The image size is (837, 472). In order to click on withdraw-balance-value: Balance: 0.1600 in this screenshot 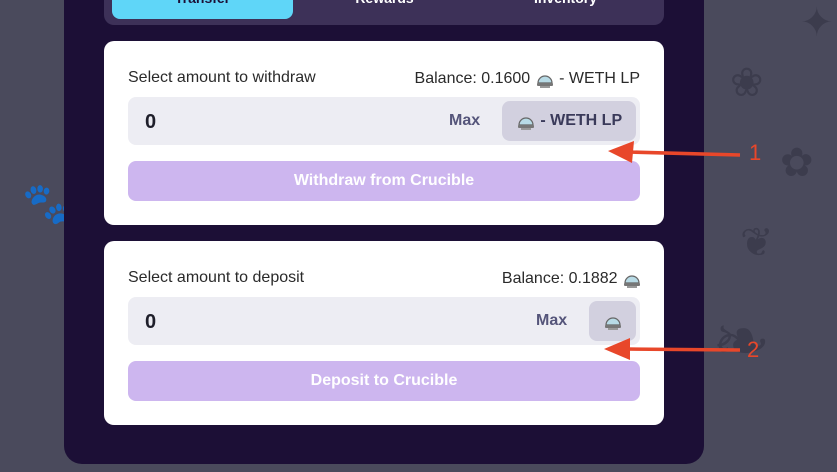, I will do `click(472, 79)`.